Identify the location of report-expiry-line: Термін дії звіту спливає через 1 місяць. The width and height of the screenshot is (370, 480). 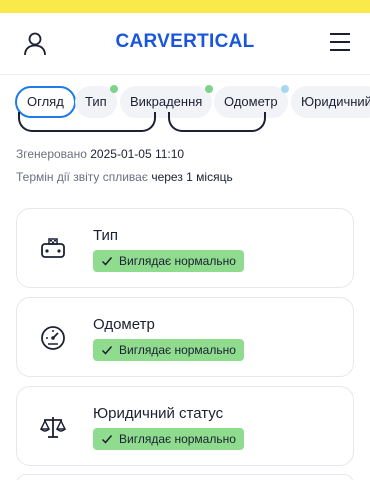
(124, 177).